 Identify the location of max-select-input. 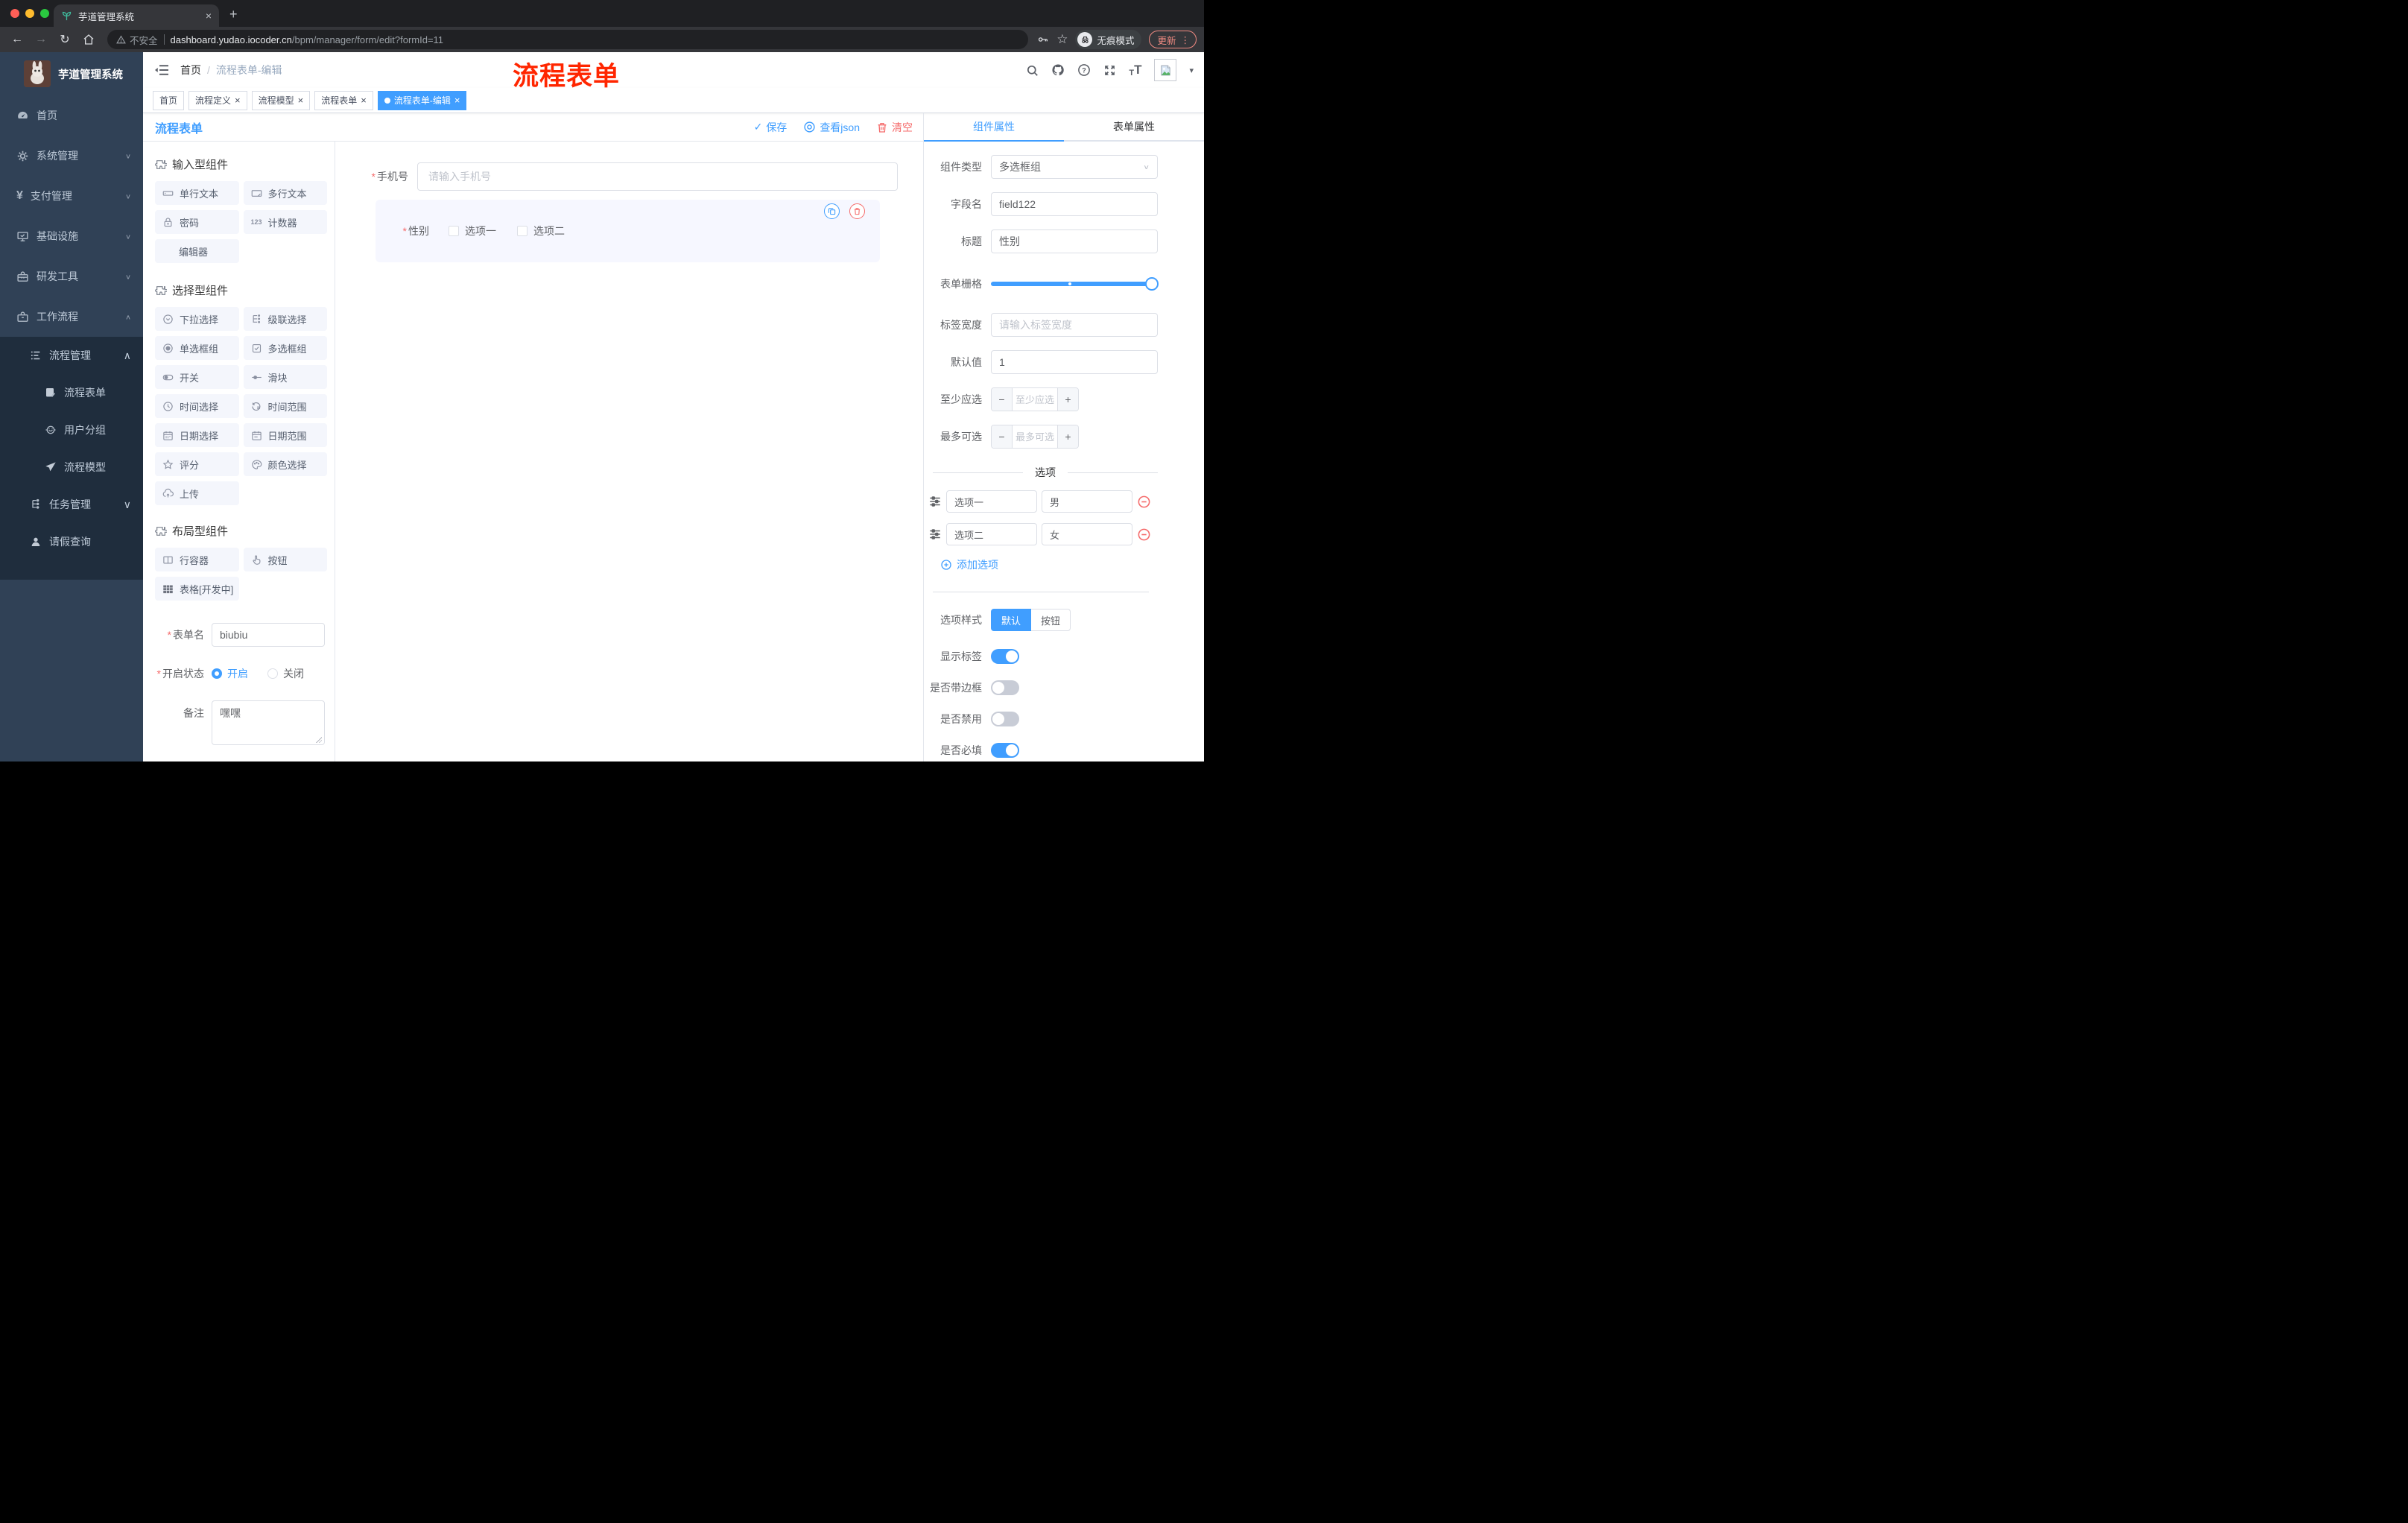
(1035, 436).